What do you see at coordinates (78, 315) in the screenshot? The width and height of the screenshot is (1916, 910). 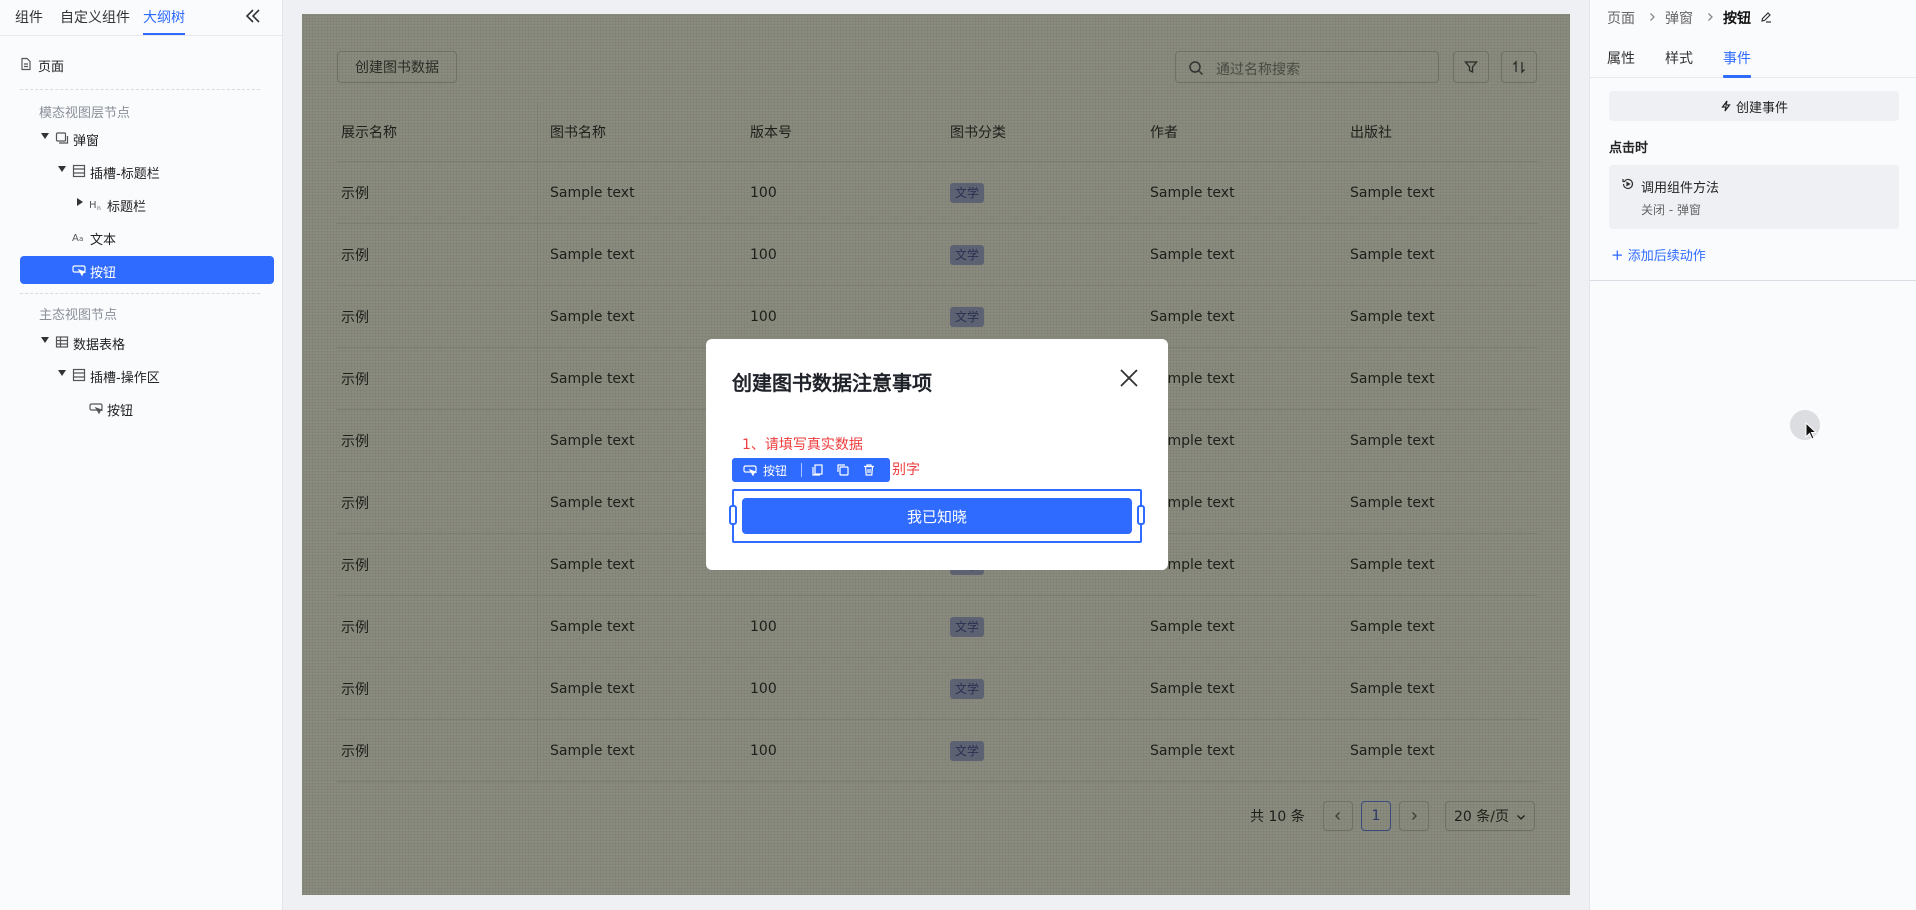 I see `main-layer-section-title: 主态视图节点` at bounding box center [78, 315].